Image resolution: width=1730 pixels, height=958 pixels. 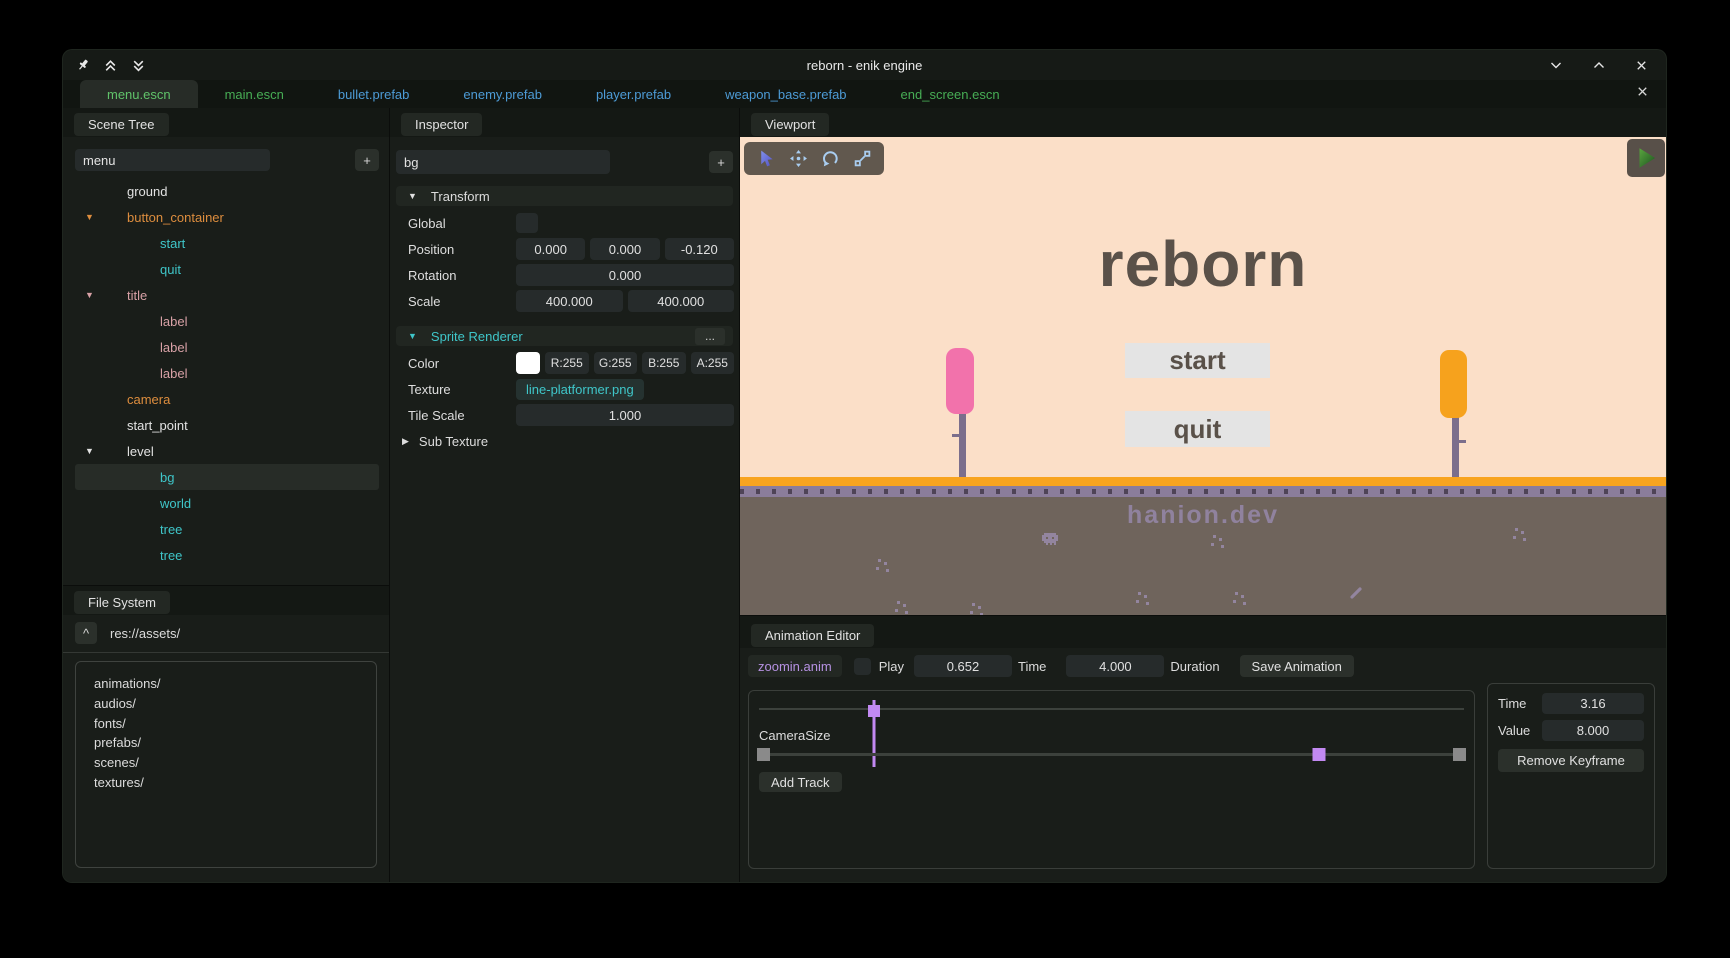 What do you see at coordinates (830, 158) in the screenshot?
I see `rotate-tool-icon` at bounding box center [830, 158].